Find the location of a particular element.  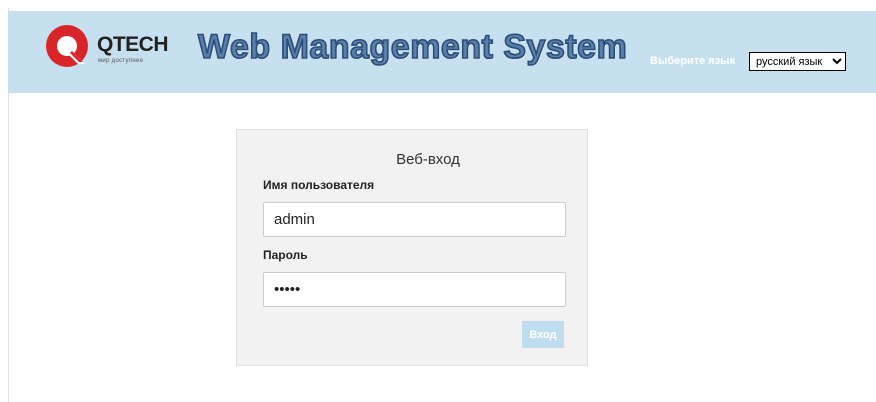

login-button: Вход is located at coordinates (543, 334).